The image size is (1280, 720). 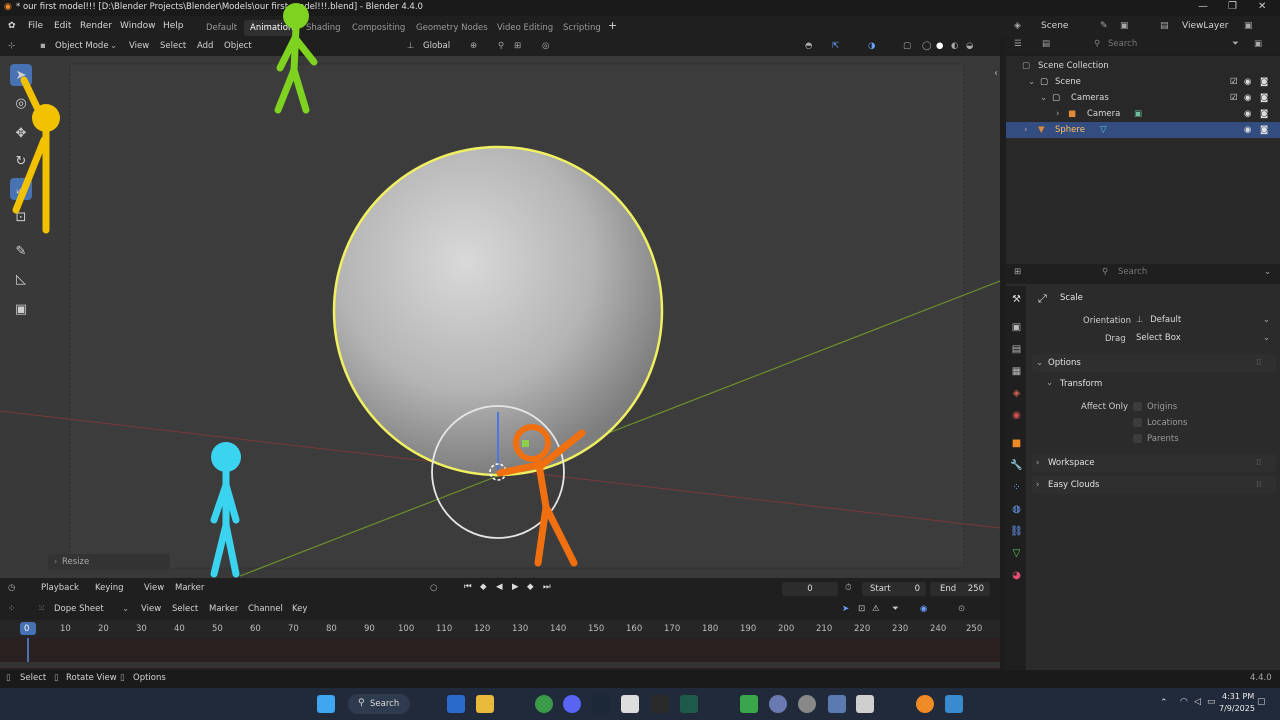 What do you see at coordinates (530, 587) in the screenshot?
I see `next-keyframe-icon: ◆` at bounding box center [530, 587].